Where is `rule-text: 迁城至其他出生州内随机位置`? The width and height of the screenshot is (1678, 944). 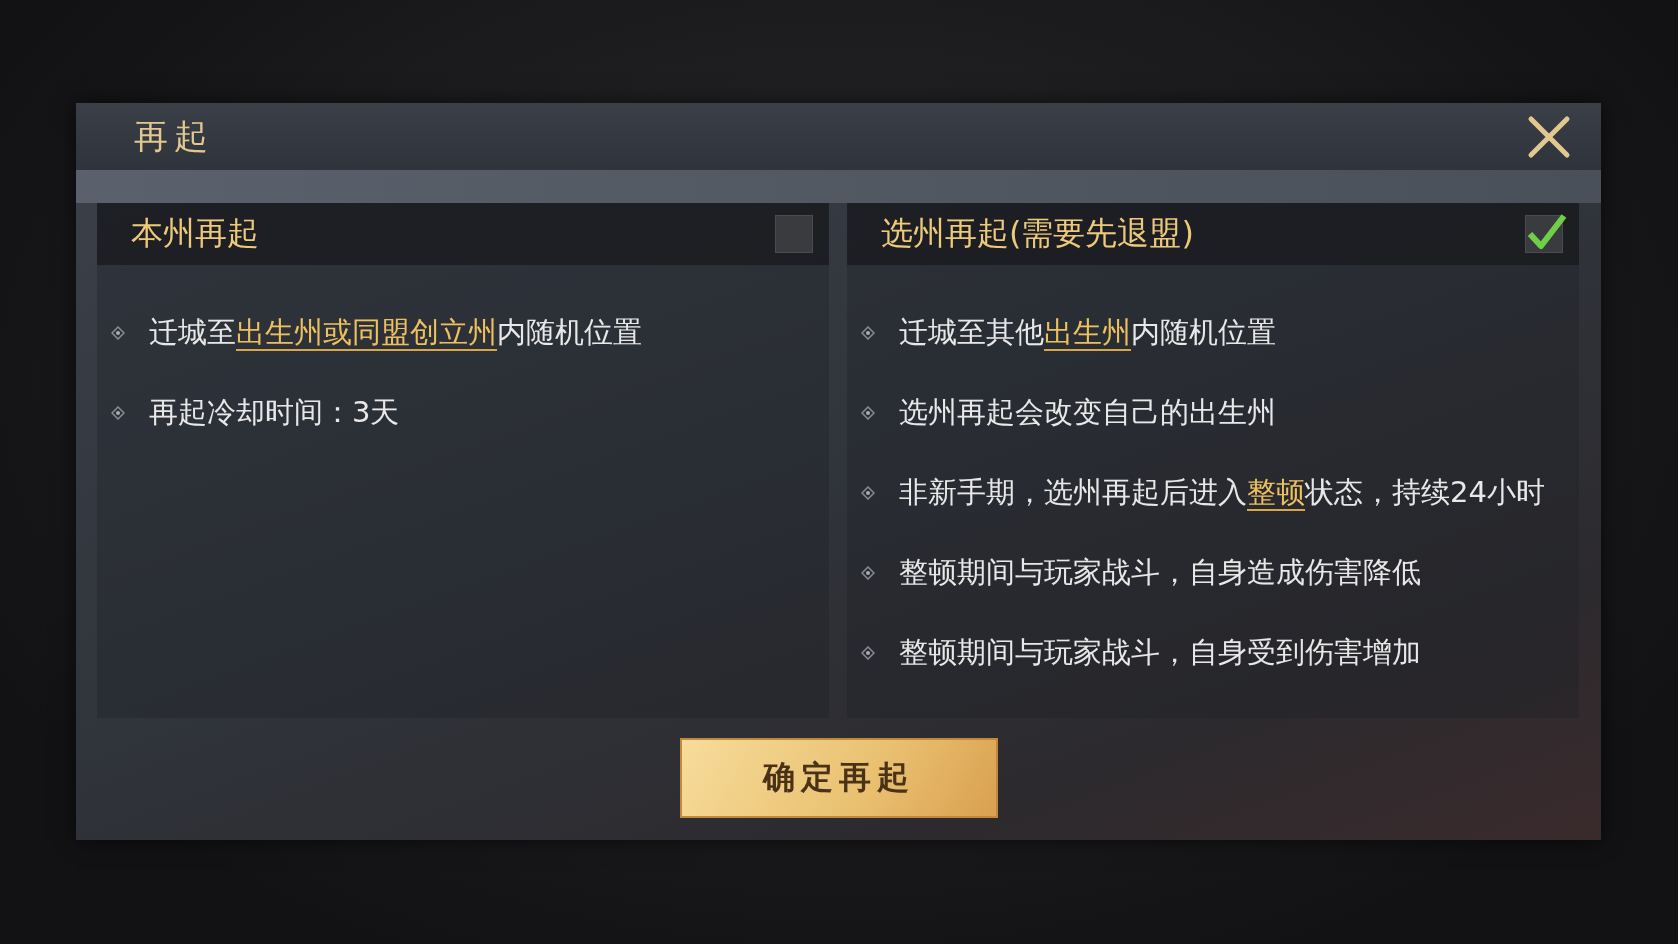 rule-text: 迁城至其他出生州内随机位置 is located at coordinates (1087, 333).